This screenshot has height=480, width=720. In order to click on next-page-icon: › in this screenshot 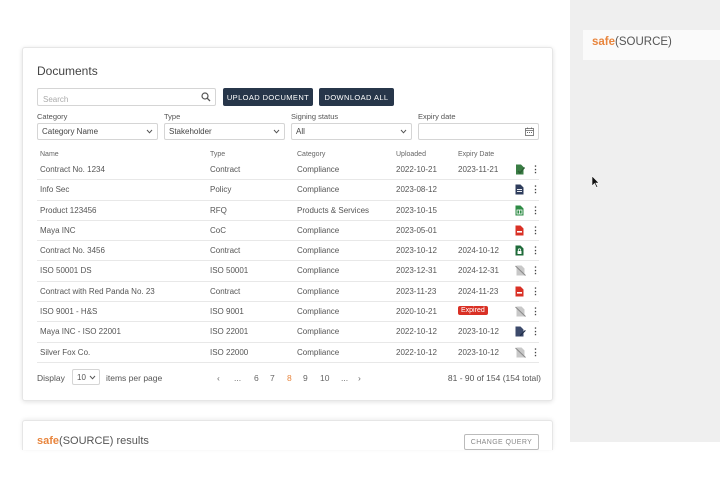, I will do `click(359, 378)`.